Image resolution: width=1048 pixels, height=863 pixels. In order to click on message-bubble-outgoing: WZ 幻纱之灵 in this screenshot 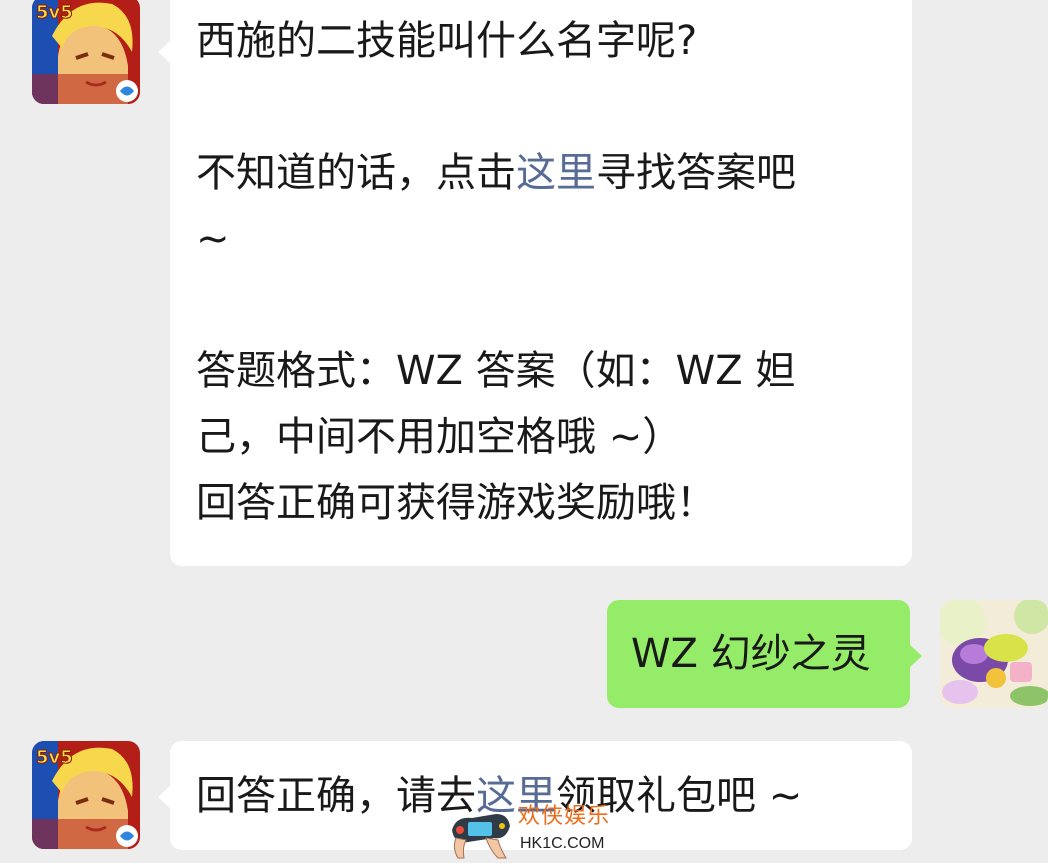, I will do `click(758, 654)`.